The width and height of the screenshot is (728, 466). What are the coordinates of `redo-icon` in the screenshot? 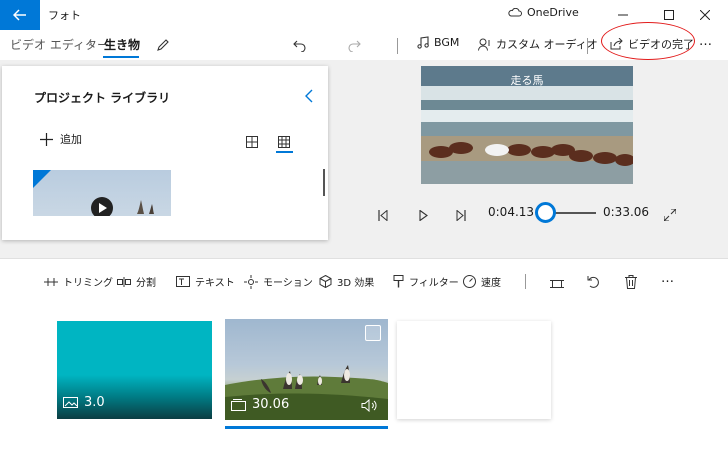 It's located at (354, 46).